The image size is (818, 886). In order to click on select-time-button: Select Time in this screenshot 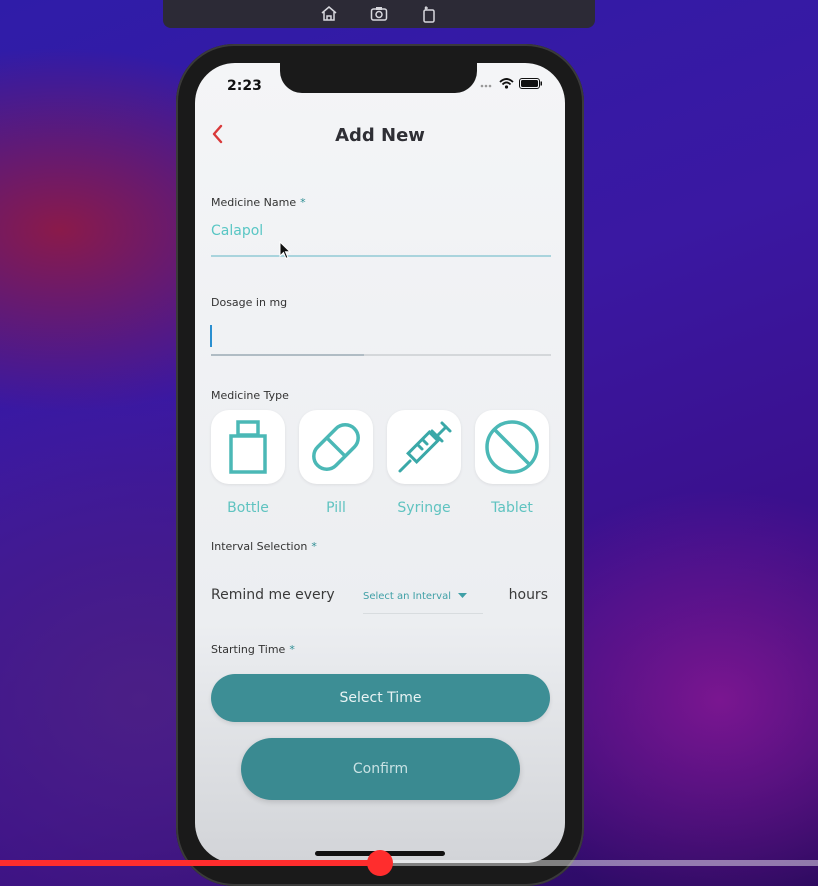, I will do `click(380, 698)`.